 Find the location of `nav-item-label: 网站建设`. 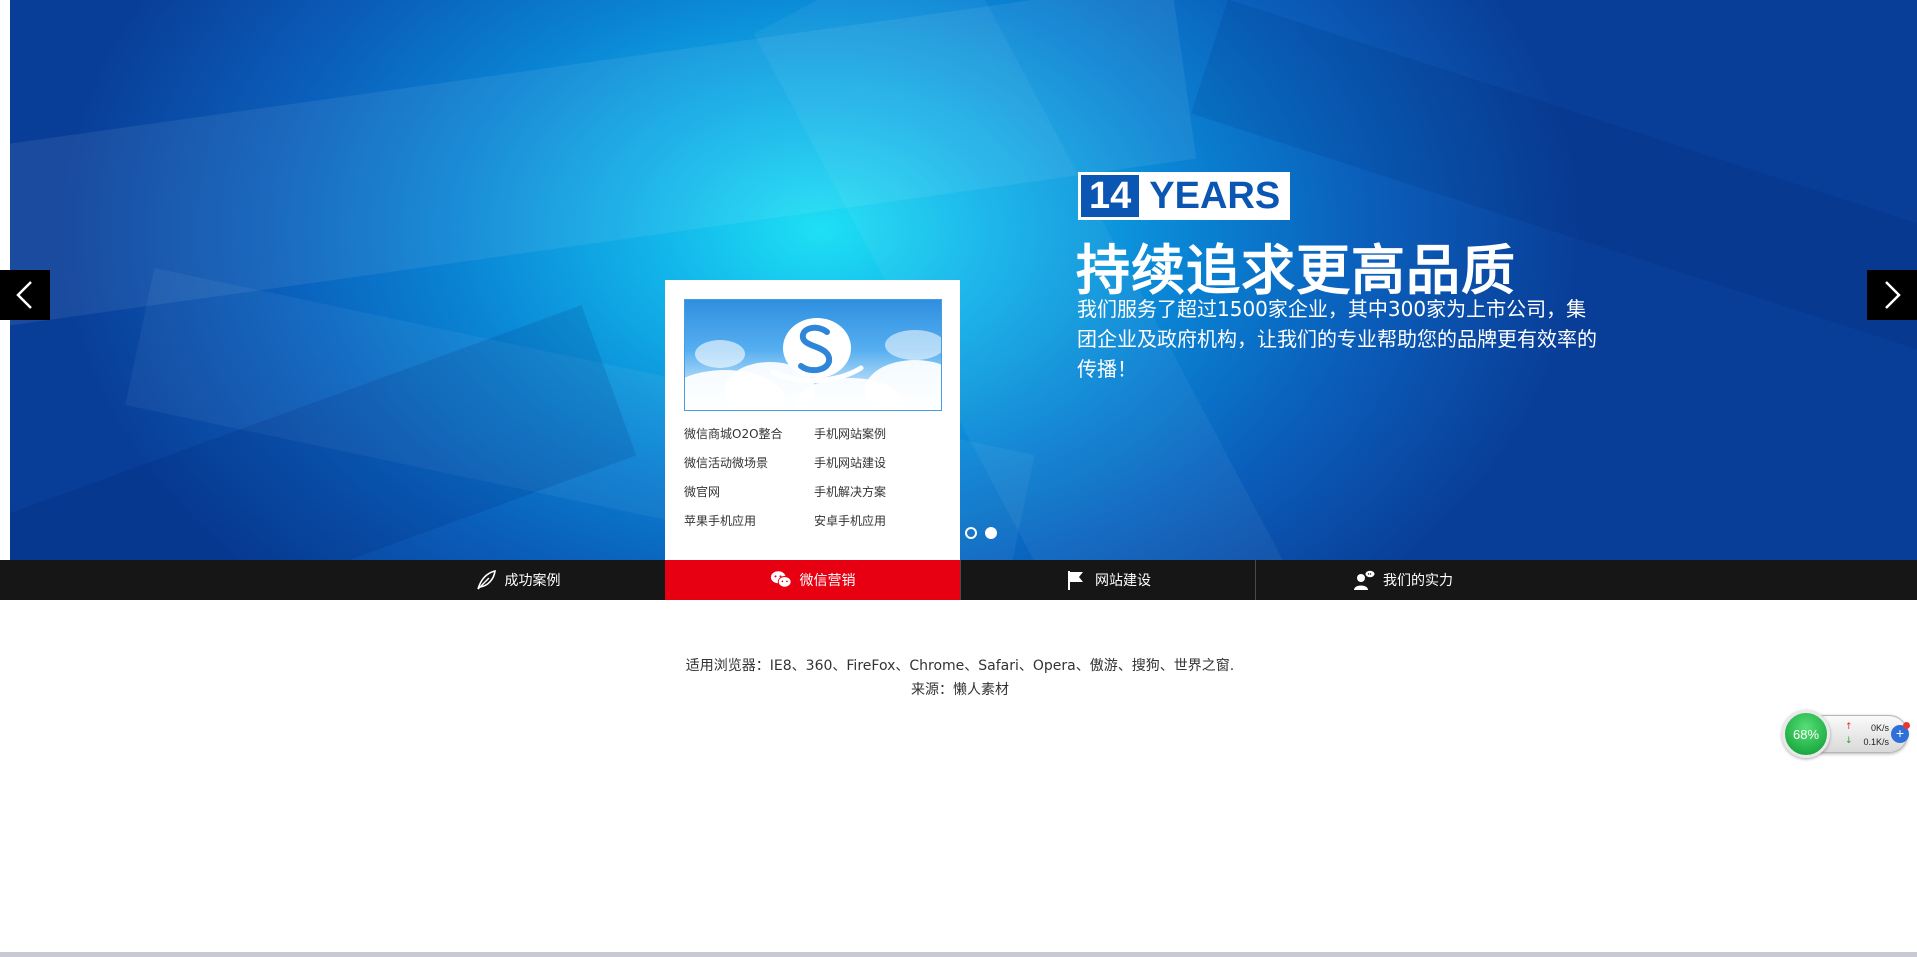

nav-item-label: 网站建设 is located at coordinates (1123, 581).